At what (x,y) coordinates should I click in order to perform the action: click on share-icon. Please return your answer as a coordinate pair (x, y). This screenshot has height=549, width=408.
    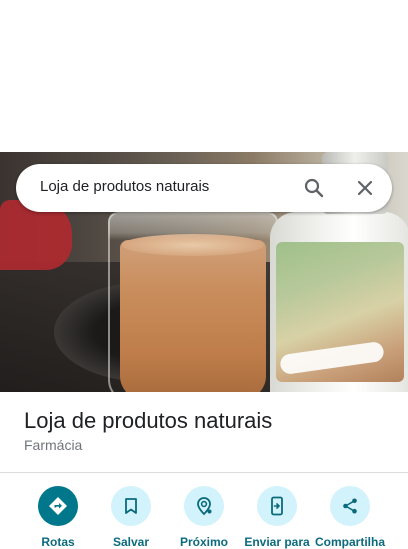
    Looking at the image, I should click on (350, 506).